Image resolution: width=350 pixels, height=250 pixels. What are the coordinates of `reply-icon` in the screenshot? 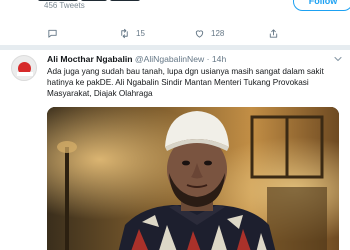 It's located at (52, 33).